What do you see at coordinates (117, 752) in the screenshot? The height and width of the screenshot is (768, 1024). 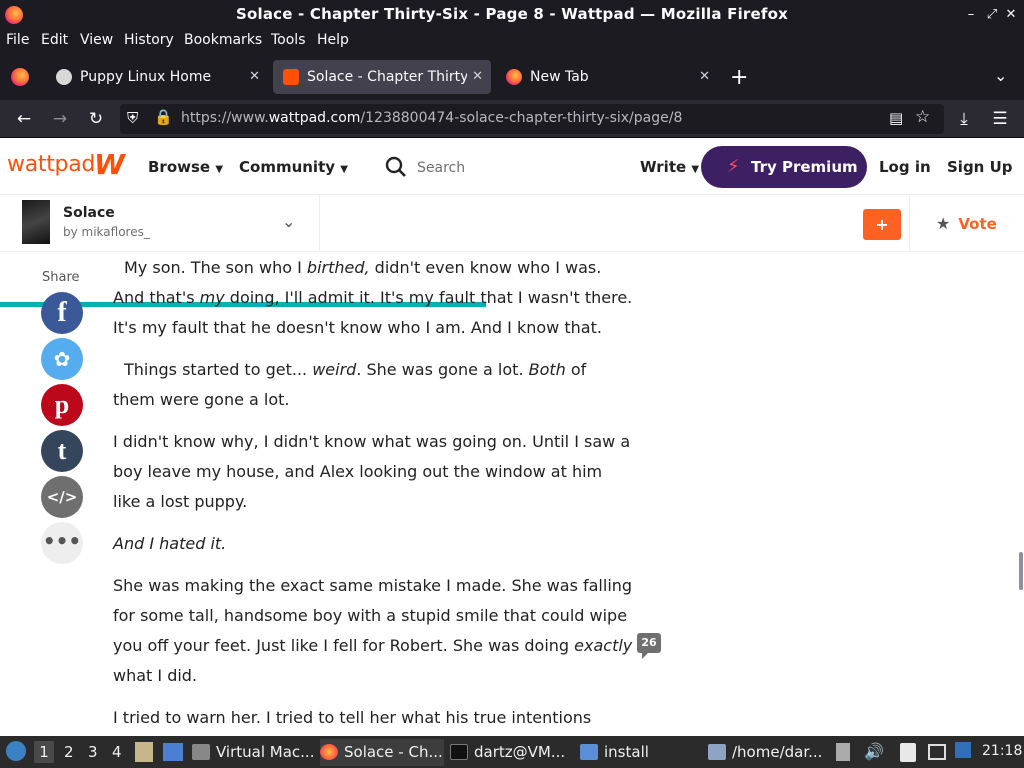 I see `workspace-4: 4` at bounding box center [117, 752].